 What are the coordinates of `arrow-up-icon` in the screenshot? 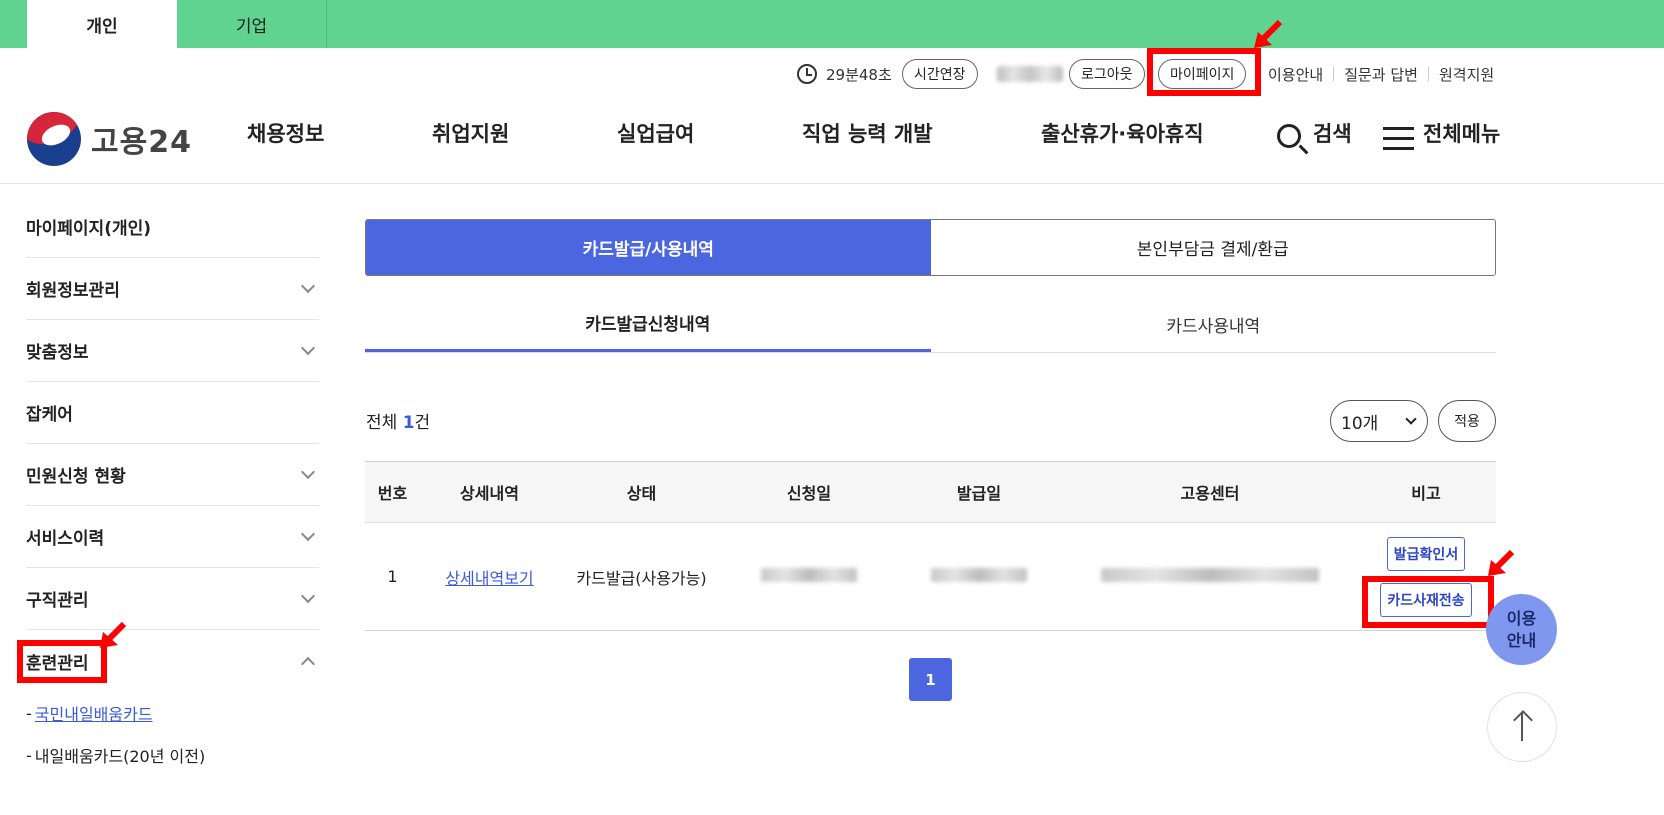 It's located at (1522, 727).